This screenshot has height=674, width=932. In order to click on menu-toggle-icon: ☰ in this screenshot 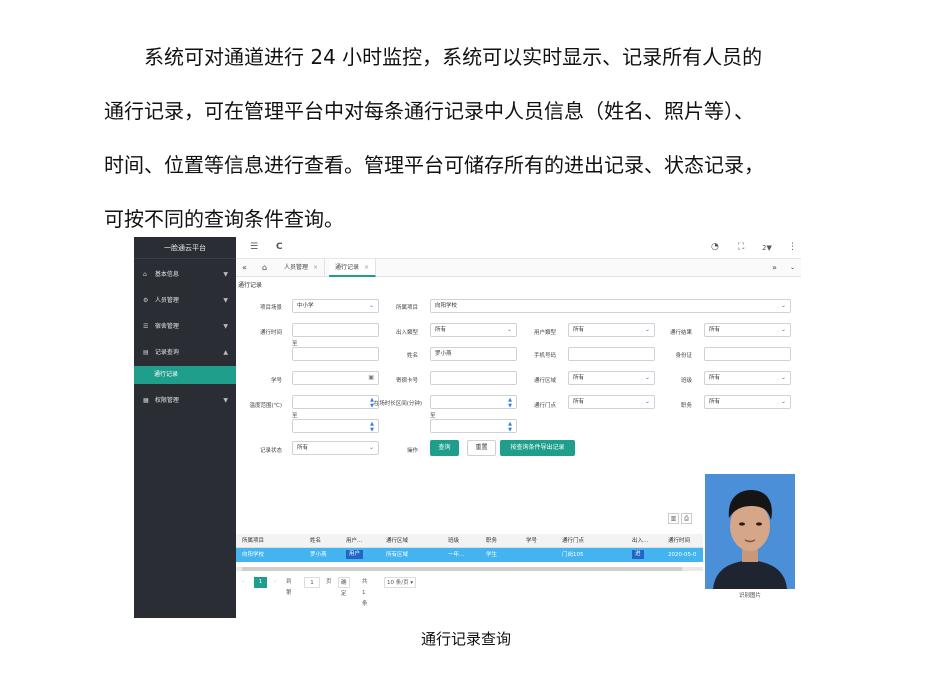, I will do `click(254, 247)`.